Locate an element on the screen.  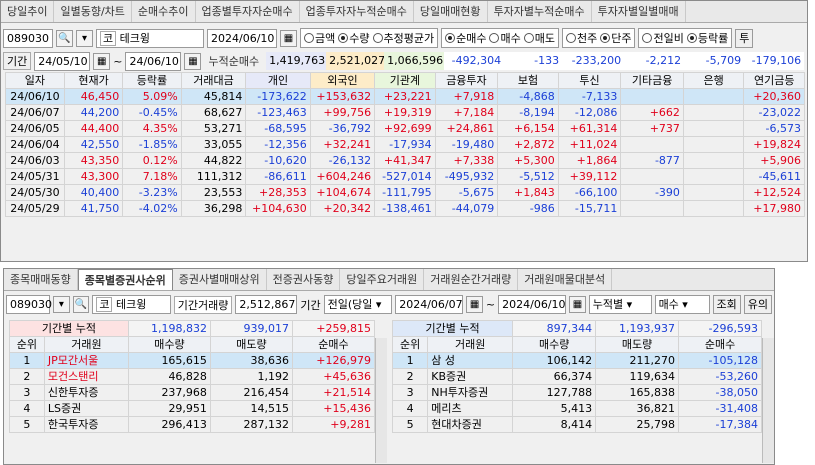
stock-name-field: 코 테크윙 is located at coordinates (150, 38).